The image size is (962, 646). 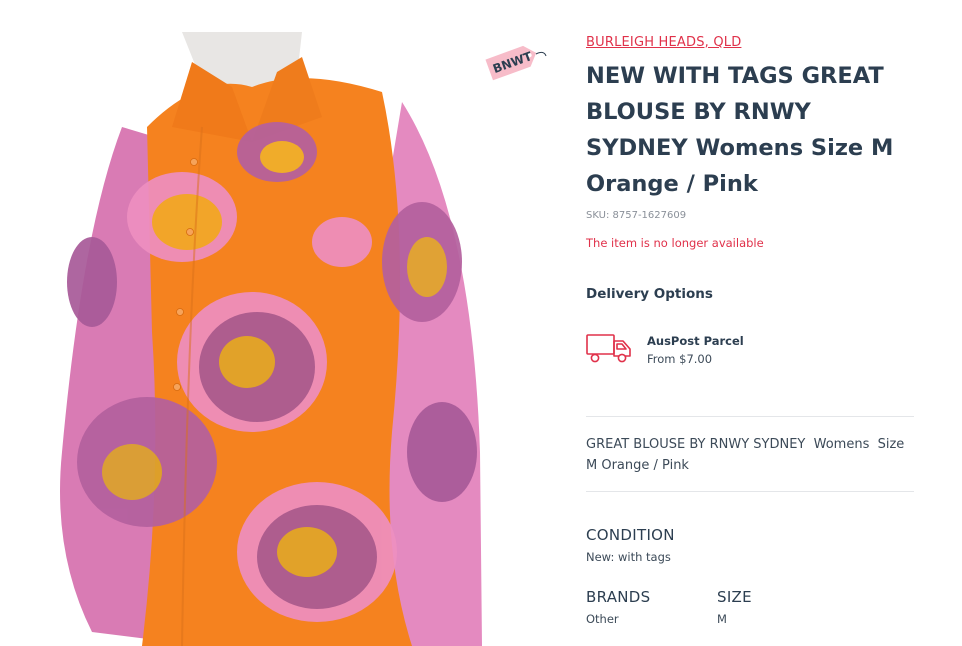 I want to click on location-link: BURLEIGH HEADS, QLD, so click(x=663, y=42).